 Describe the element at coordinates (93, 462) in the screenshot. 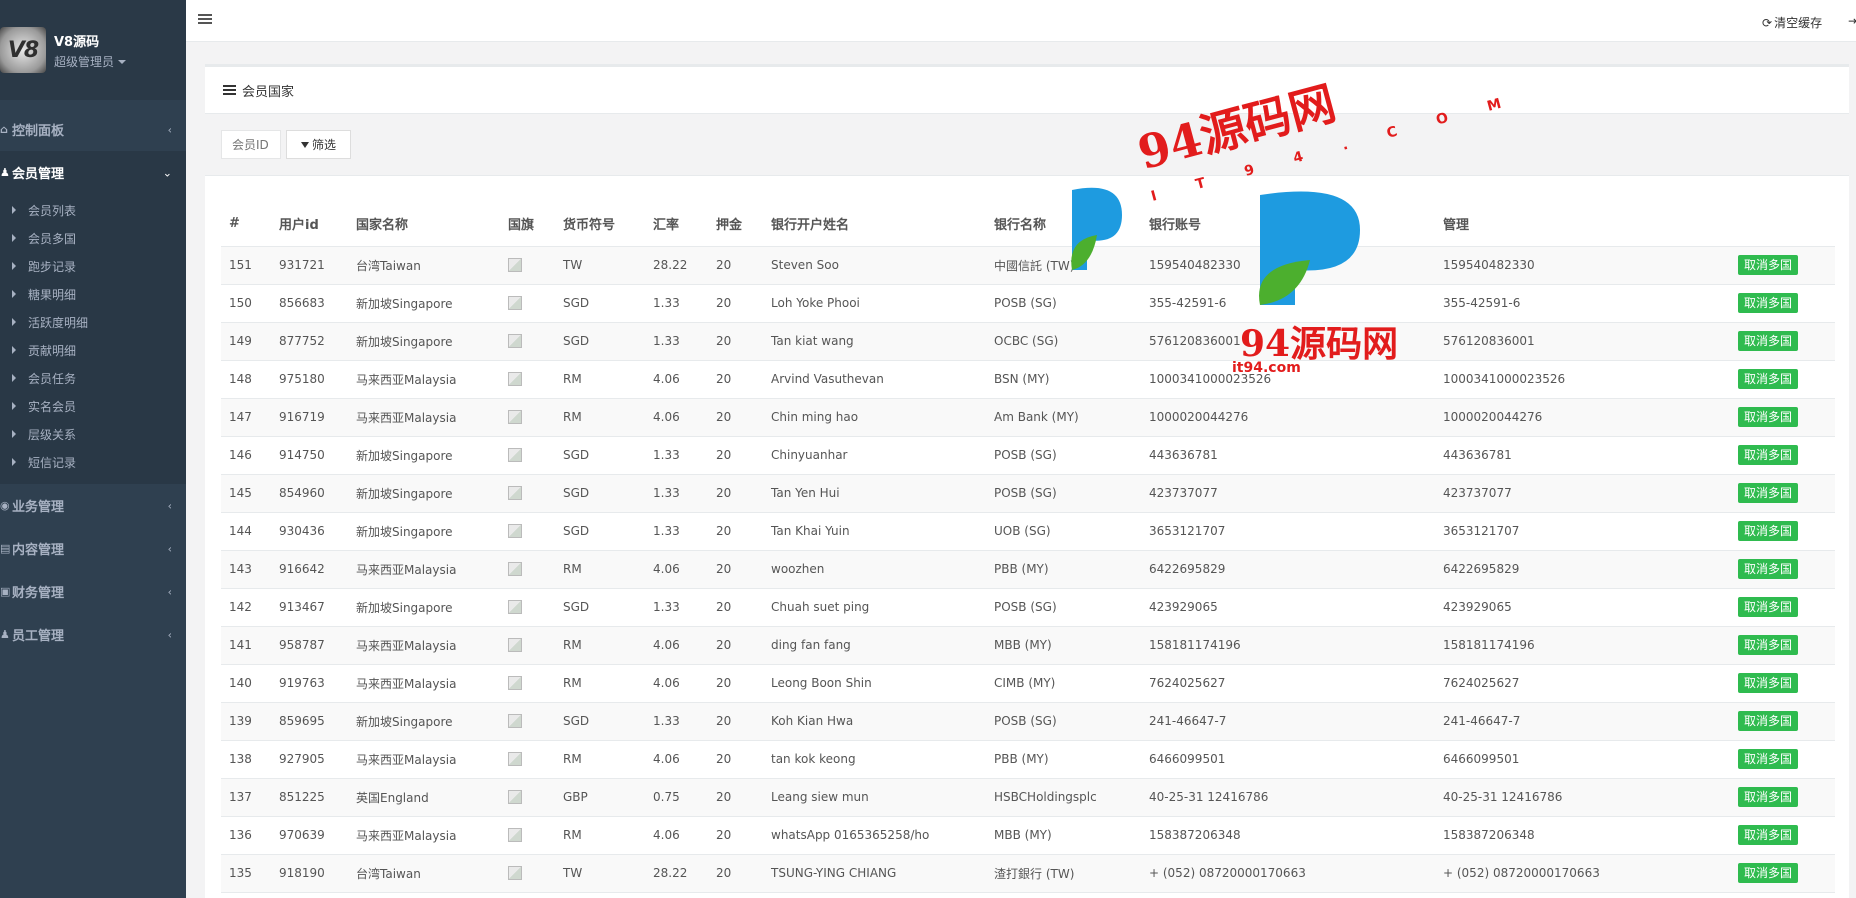

I see `submenu-item-sms-records: 短信记录` at that location.